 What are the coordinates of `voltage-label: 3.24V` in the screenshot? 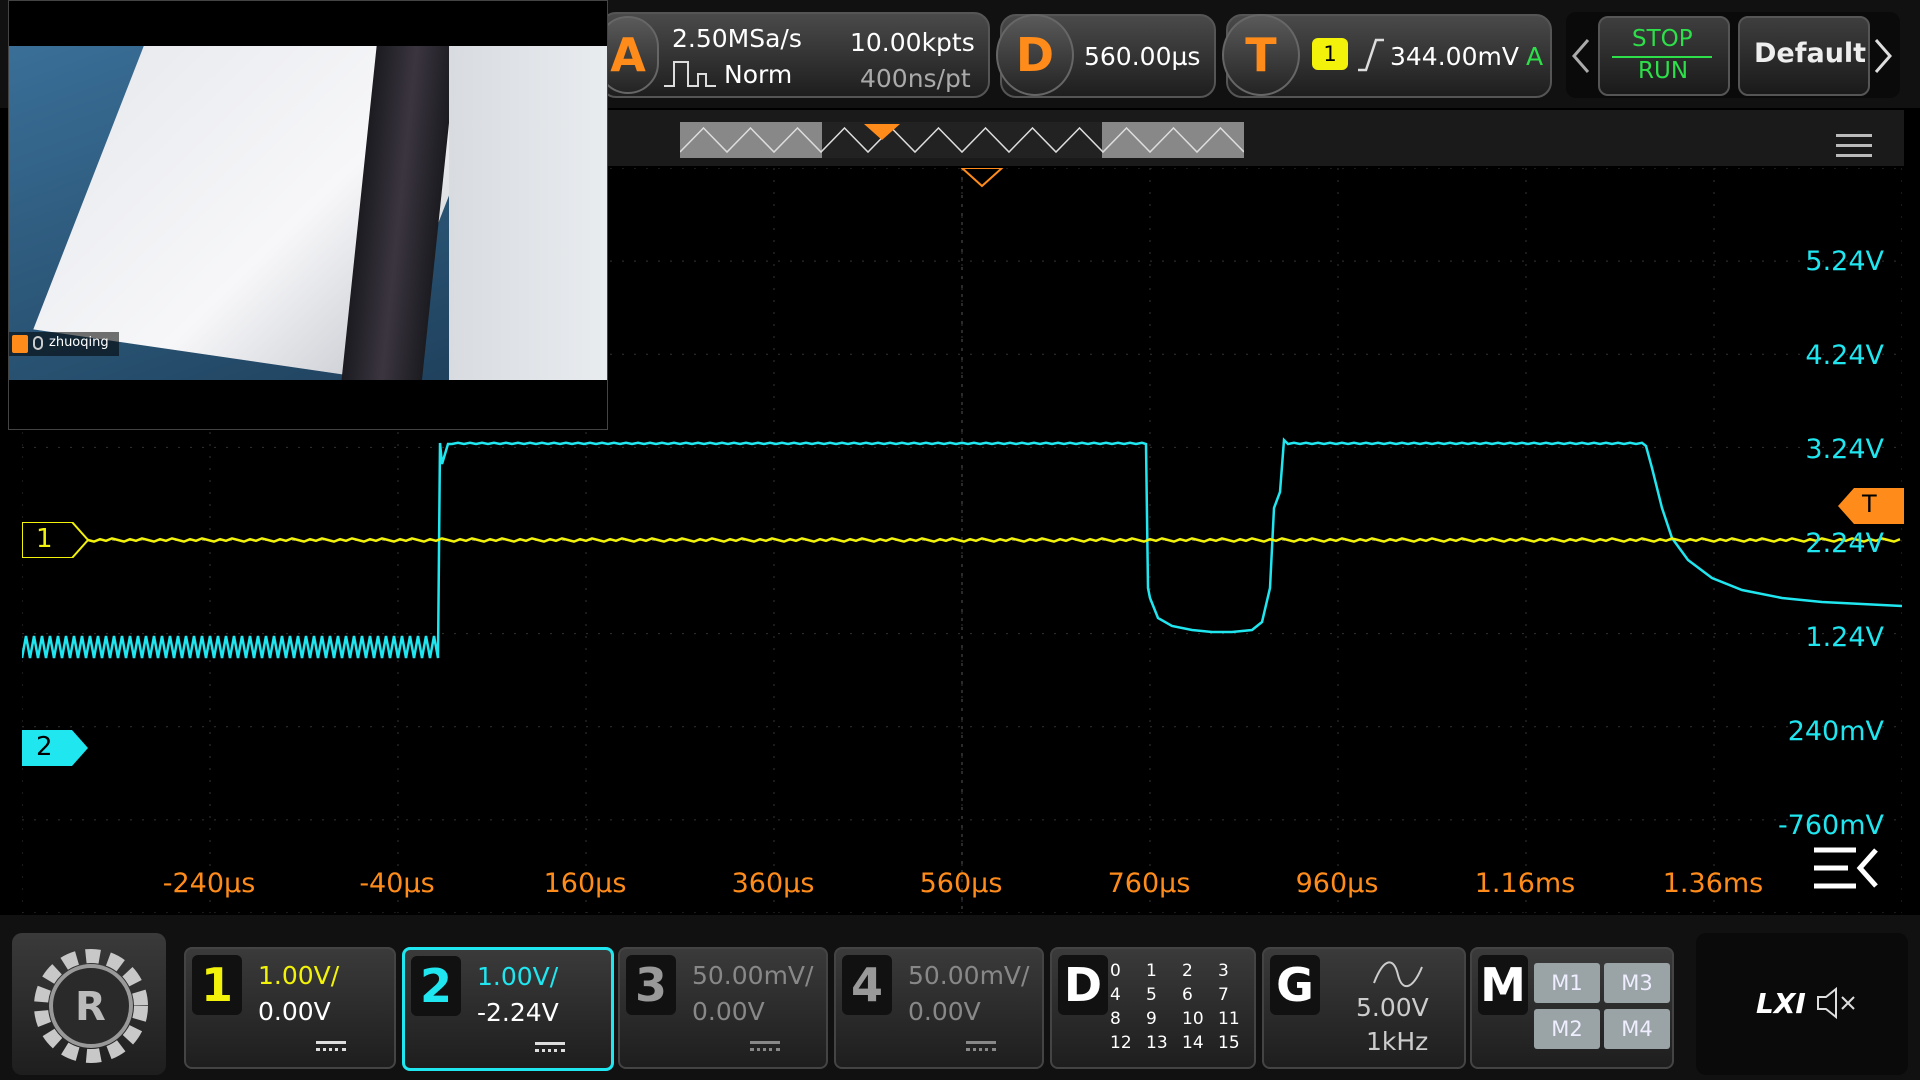 It's located at (1844, 449).